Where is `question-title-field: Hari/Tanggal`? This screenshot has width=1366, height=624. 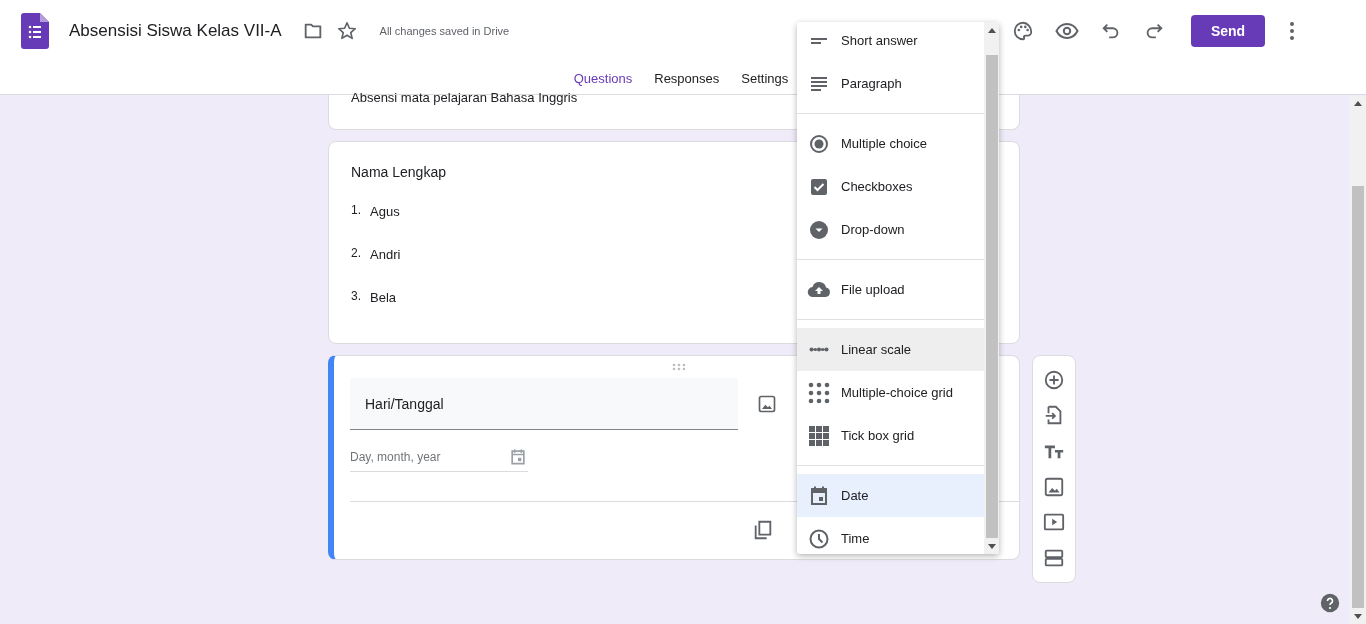
question-title-field: Hari/Tanggal is located at coordinates (544, 404).